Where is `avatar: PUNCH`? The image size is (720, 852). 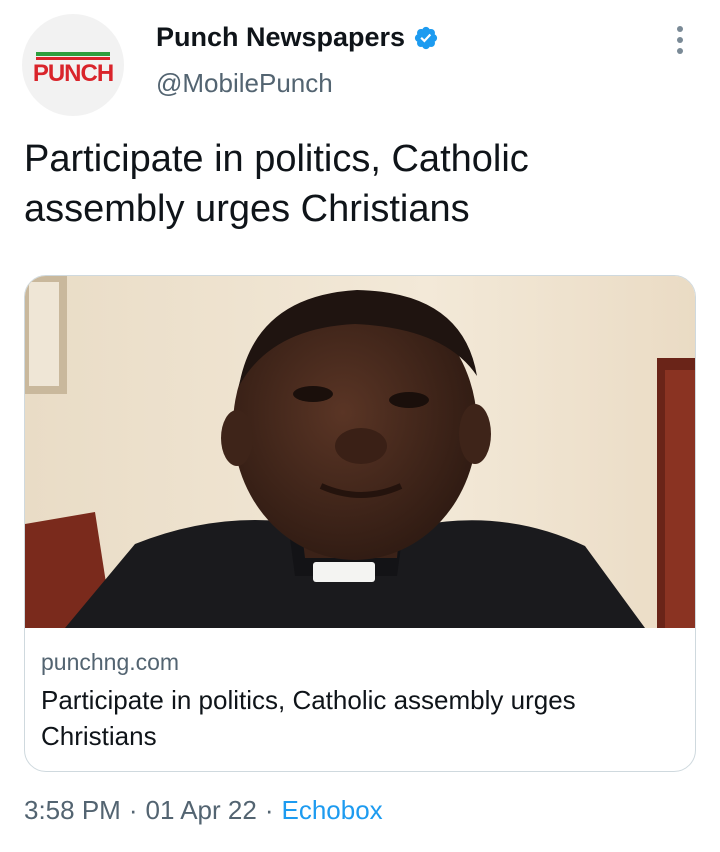
avatar: PUNCH is located at coordinates (73, 65).